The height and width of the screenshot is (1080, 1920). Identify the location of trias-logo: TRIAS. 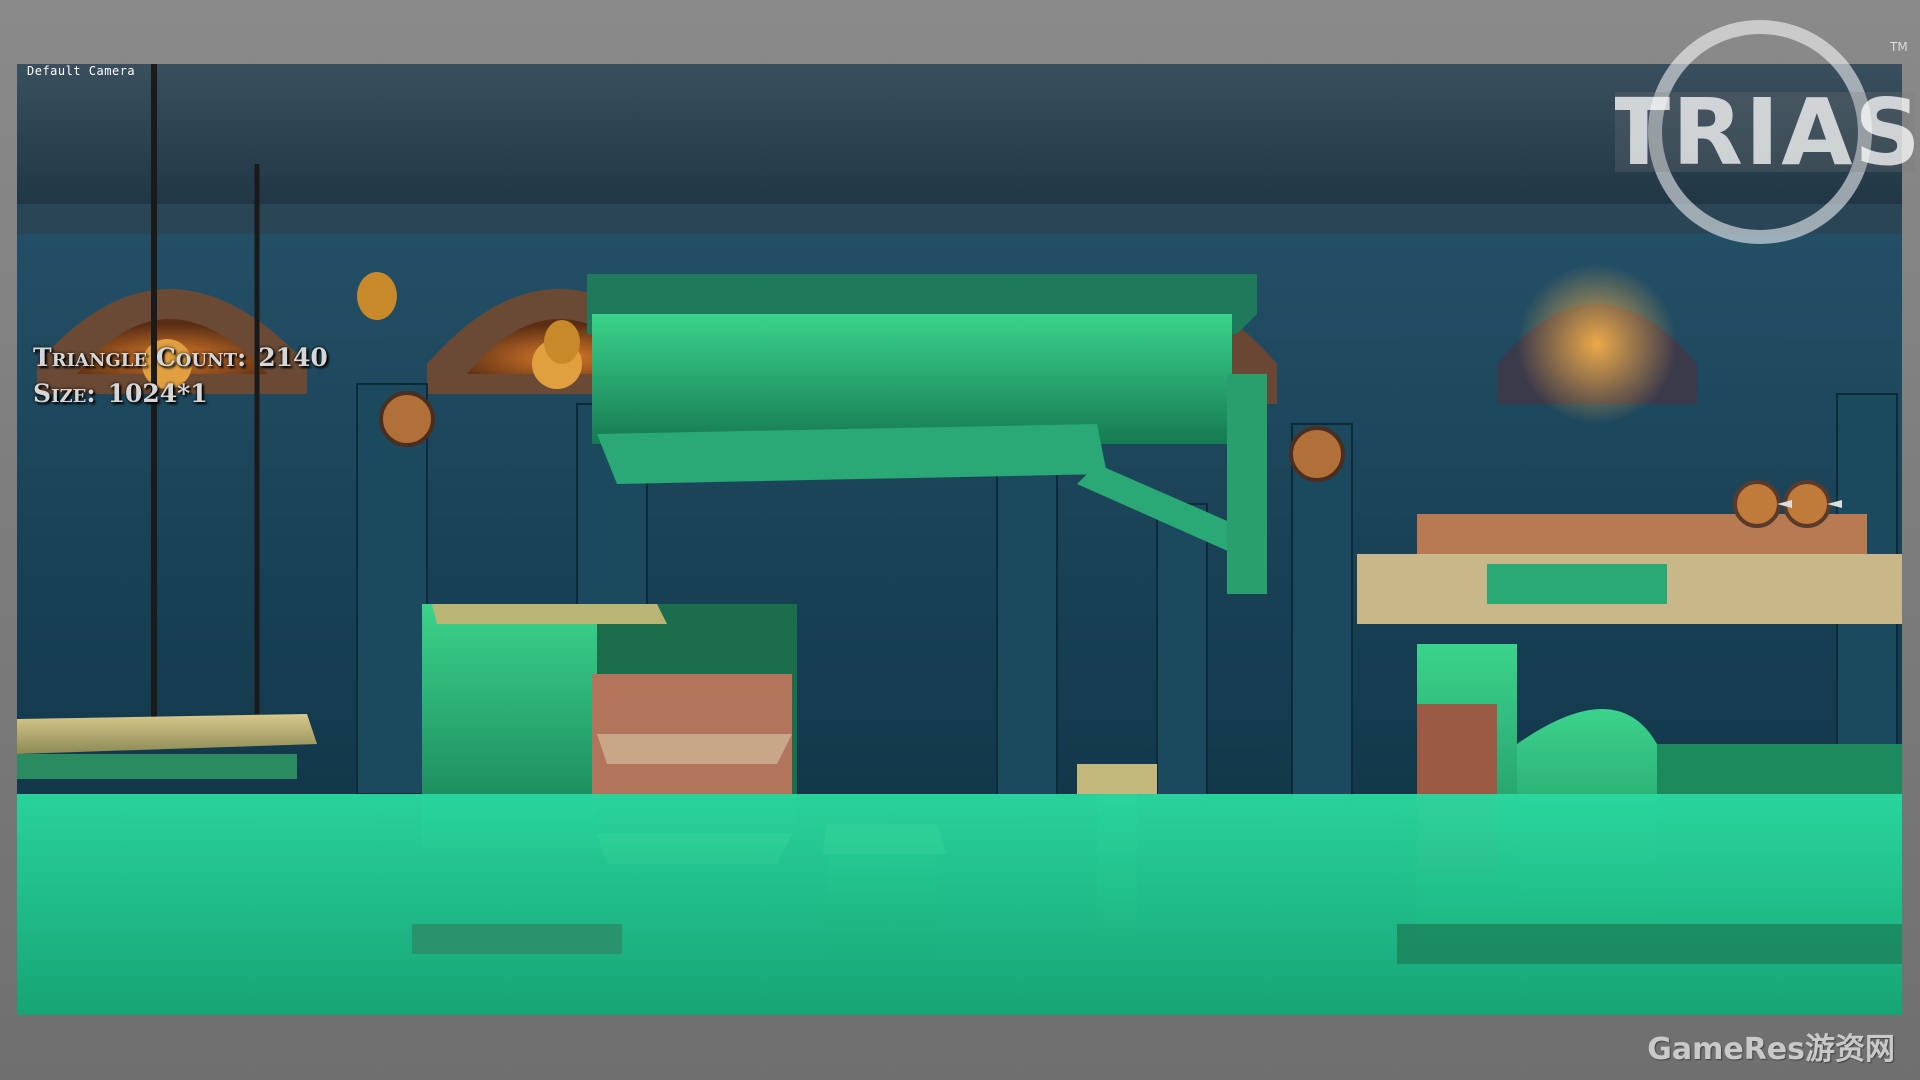
(1765, 132).